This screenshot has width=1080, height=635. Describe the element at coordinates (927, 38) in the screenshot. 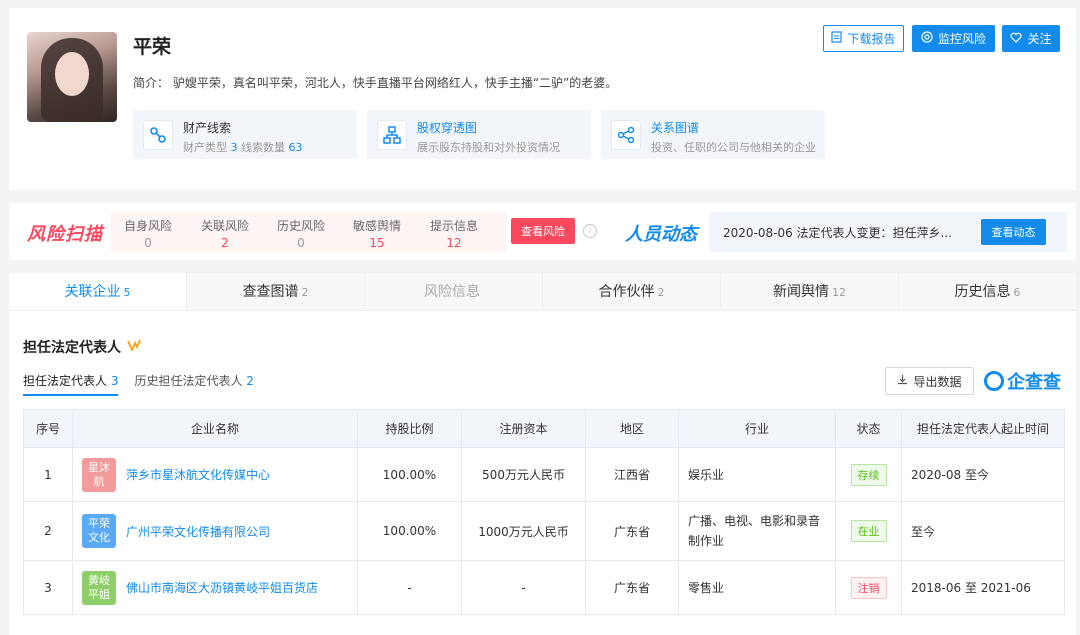

I see `bell-icon` at that location.